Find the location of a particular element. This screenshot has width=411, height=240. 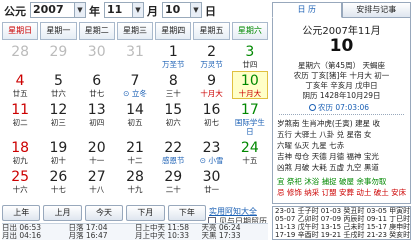

calendar-day: 28 is located at coordinates (20, 56).